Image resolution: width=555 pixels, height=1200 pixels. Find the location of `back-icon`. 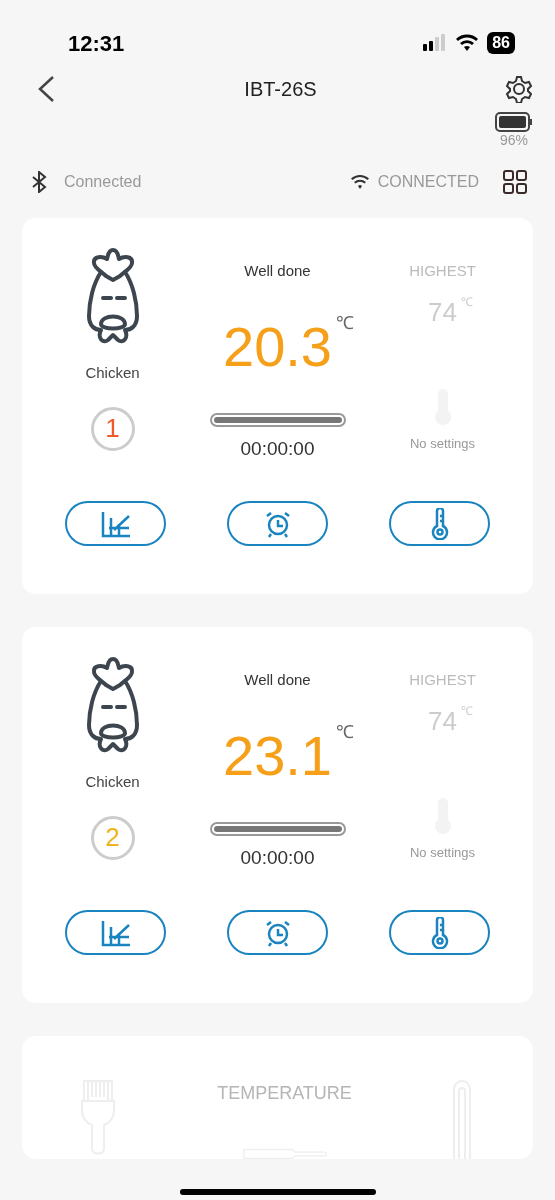

back-icon is located at coordinates (46, 89).